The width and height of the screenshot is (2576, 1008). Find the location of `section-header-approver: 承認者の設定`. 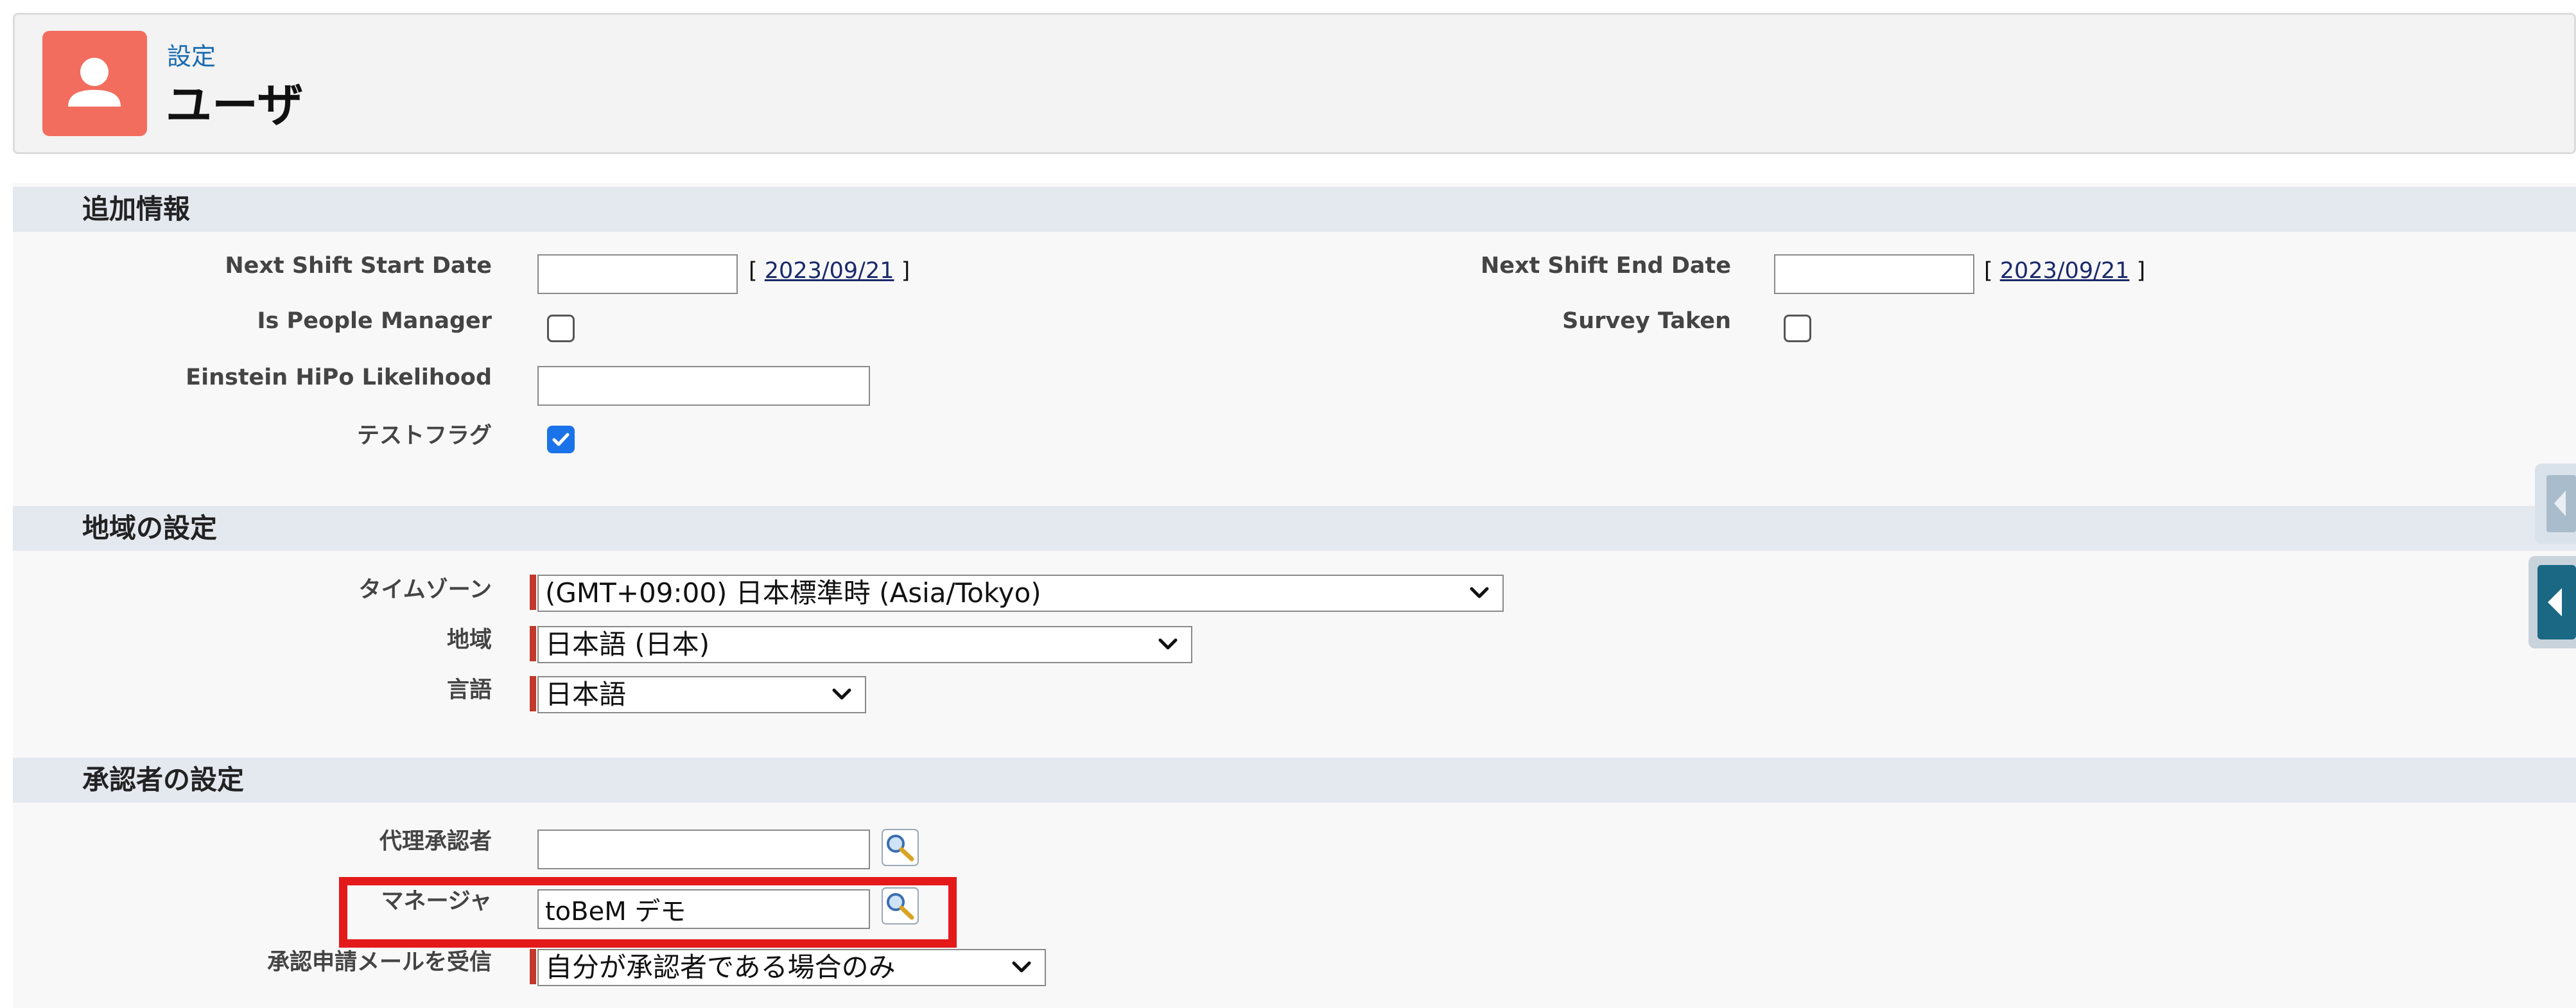

section-header-approver: 承認者の設定 is located at coordinates (1294, 780).